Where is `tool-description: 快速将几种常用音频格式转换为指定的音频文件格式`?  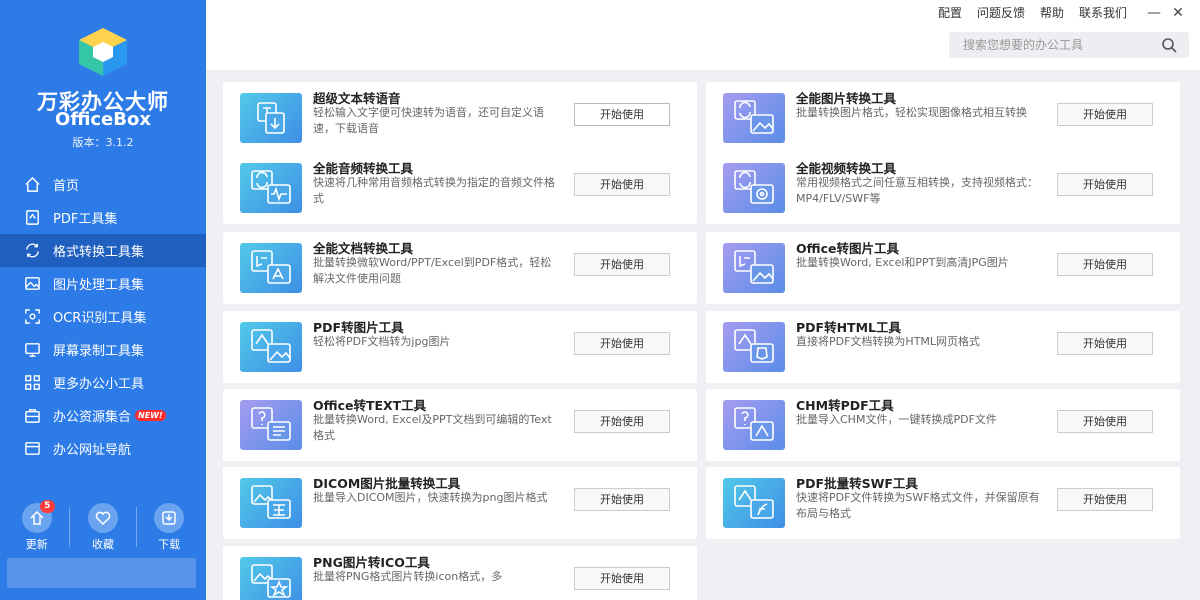 tool-description: 快速将几种常用音频格式转换为指定的音频文件格式 is located at coordinates (434, 190).